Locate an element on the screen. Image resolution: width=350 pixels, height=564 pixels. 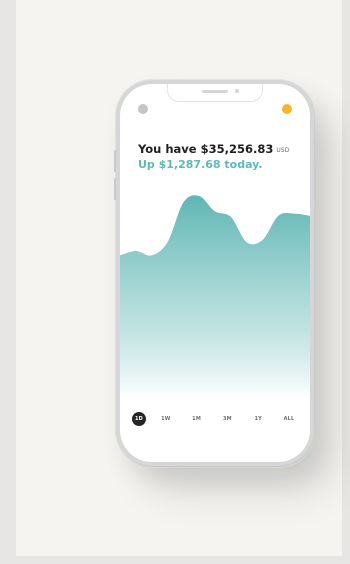
period-tab-all: ALL is located at coordinates (289, 419).